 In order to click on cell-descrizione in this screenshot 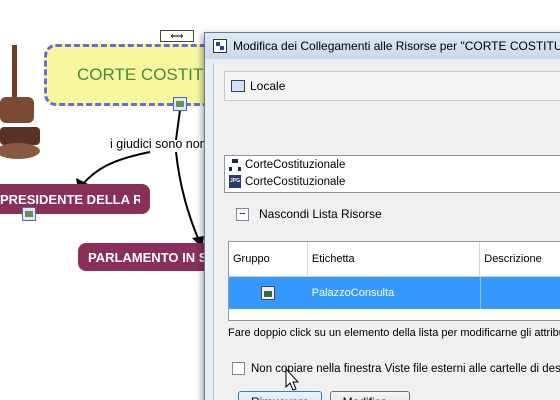, I will do `click(520, 293)`.